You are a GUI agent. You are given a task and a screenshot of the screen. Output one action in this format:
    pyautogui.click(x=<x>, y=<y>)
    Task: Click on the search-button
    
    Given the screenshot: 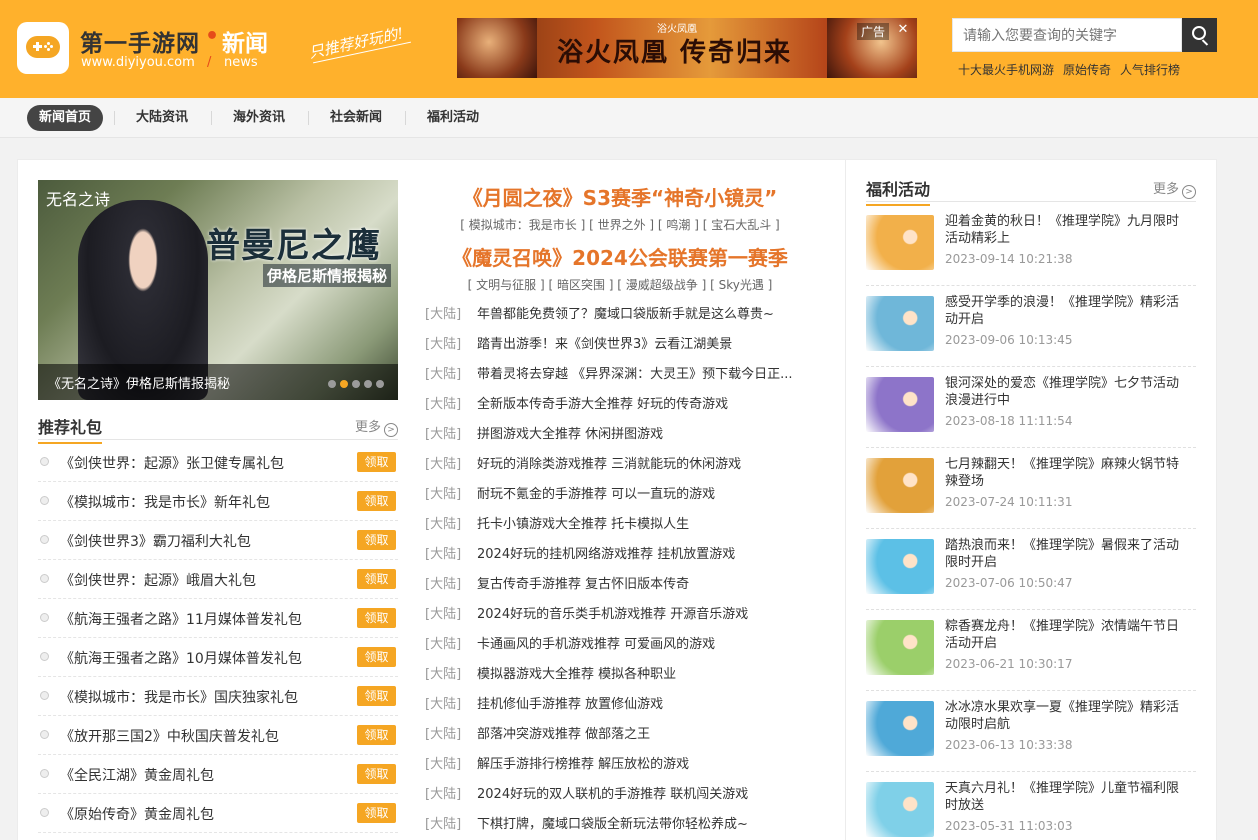 What is the action you would take?
    pyautogui.click(x=1199, y=35)
    